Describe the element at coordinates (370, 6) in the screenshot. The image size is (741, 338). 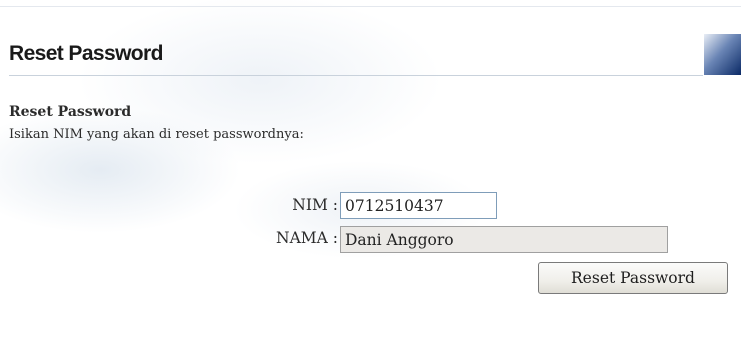
I see `top-divider` at that location.